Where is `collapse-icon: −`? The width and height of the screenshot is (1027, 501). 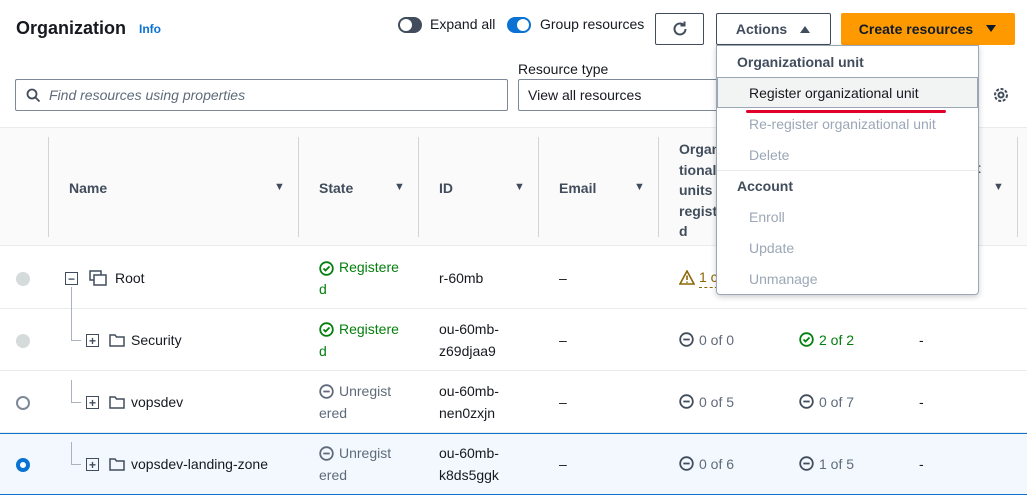 collapse-icon: − is located at coordinates (71, 278).